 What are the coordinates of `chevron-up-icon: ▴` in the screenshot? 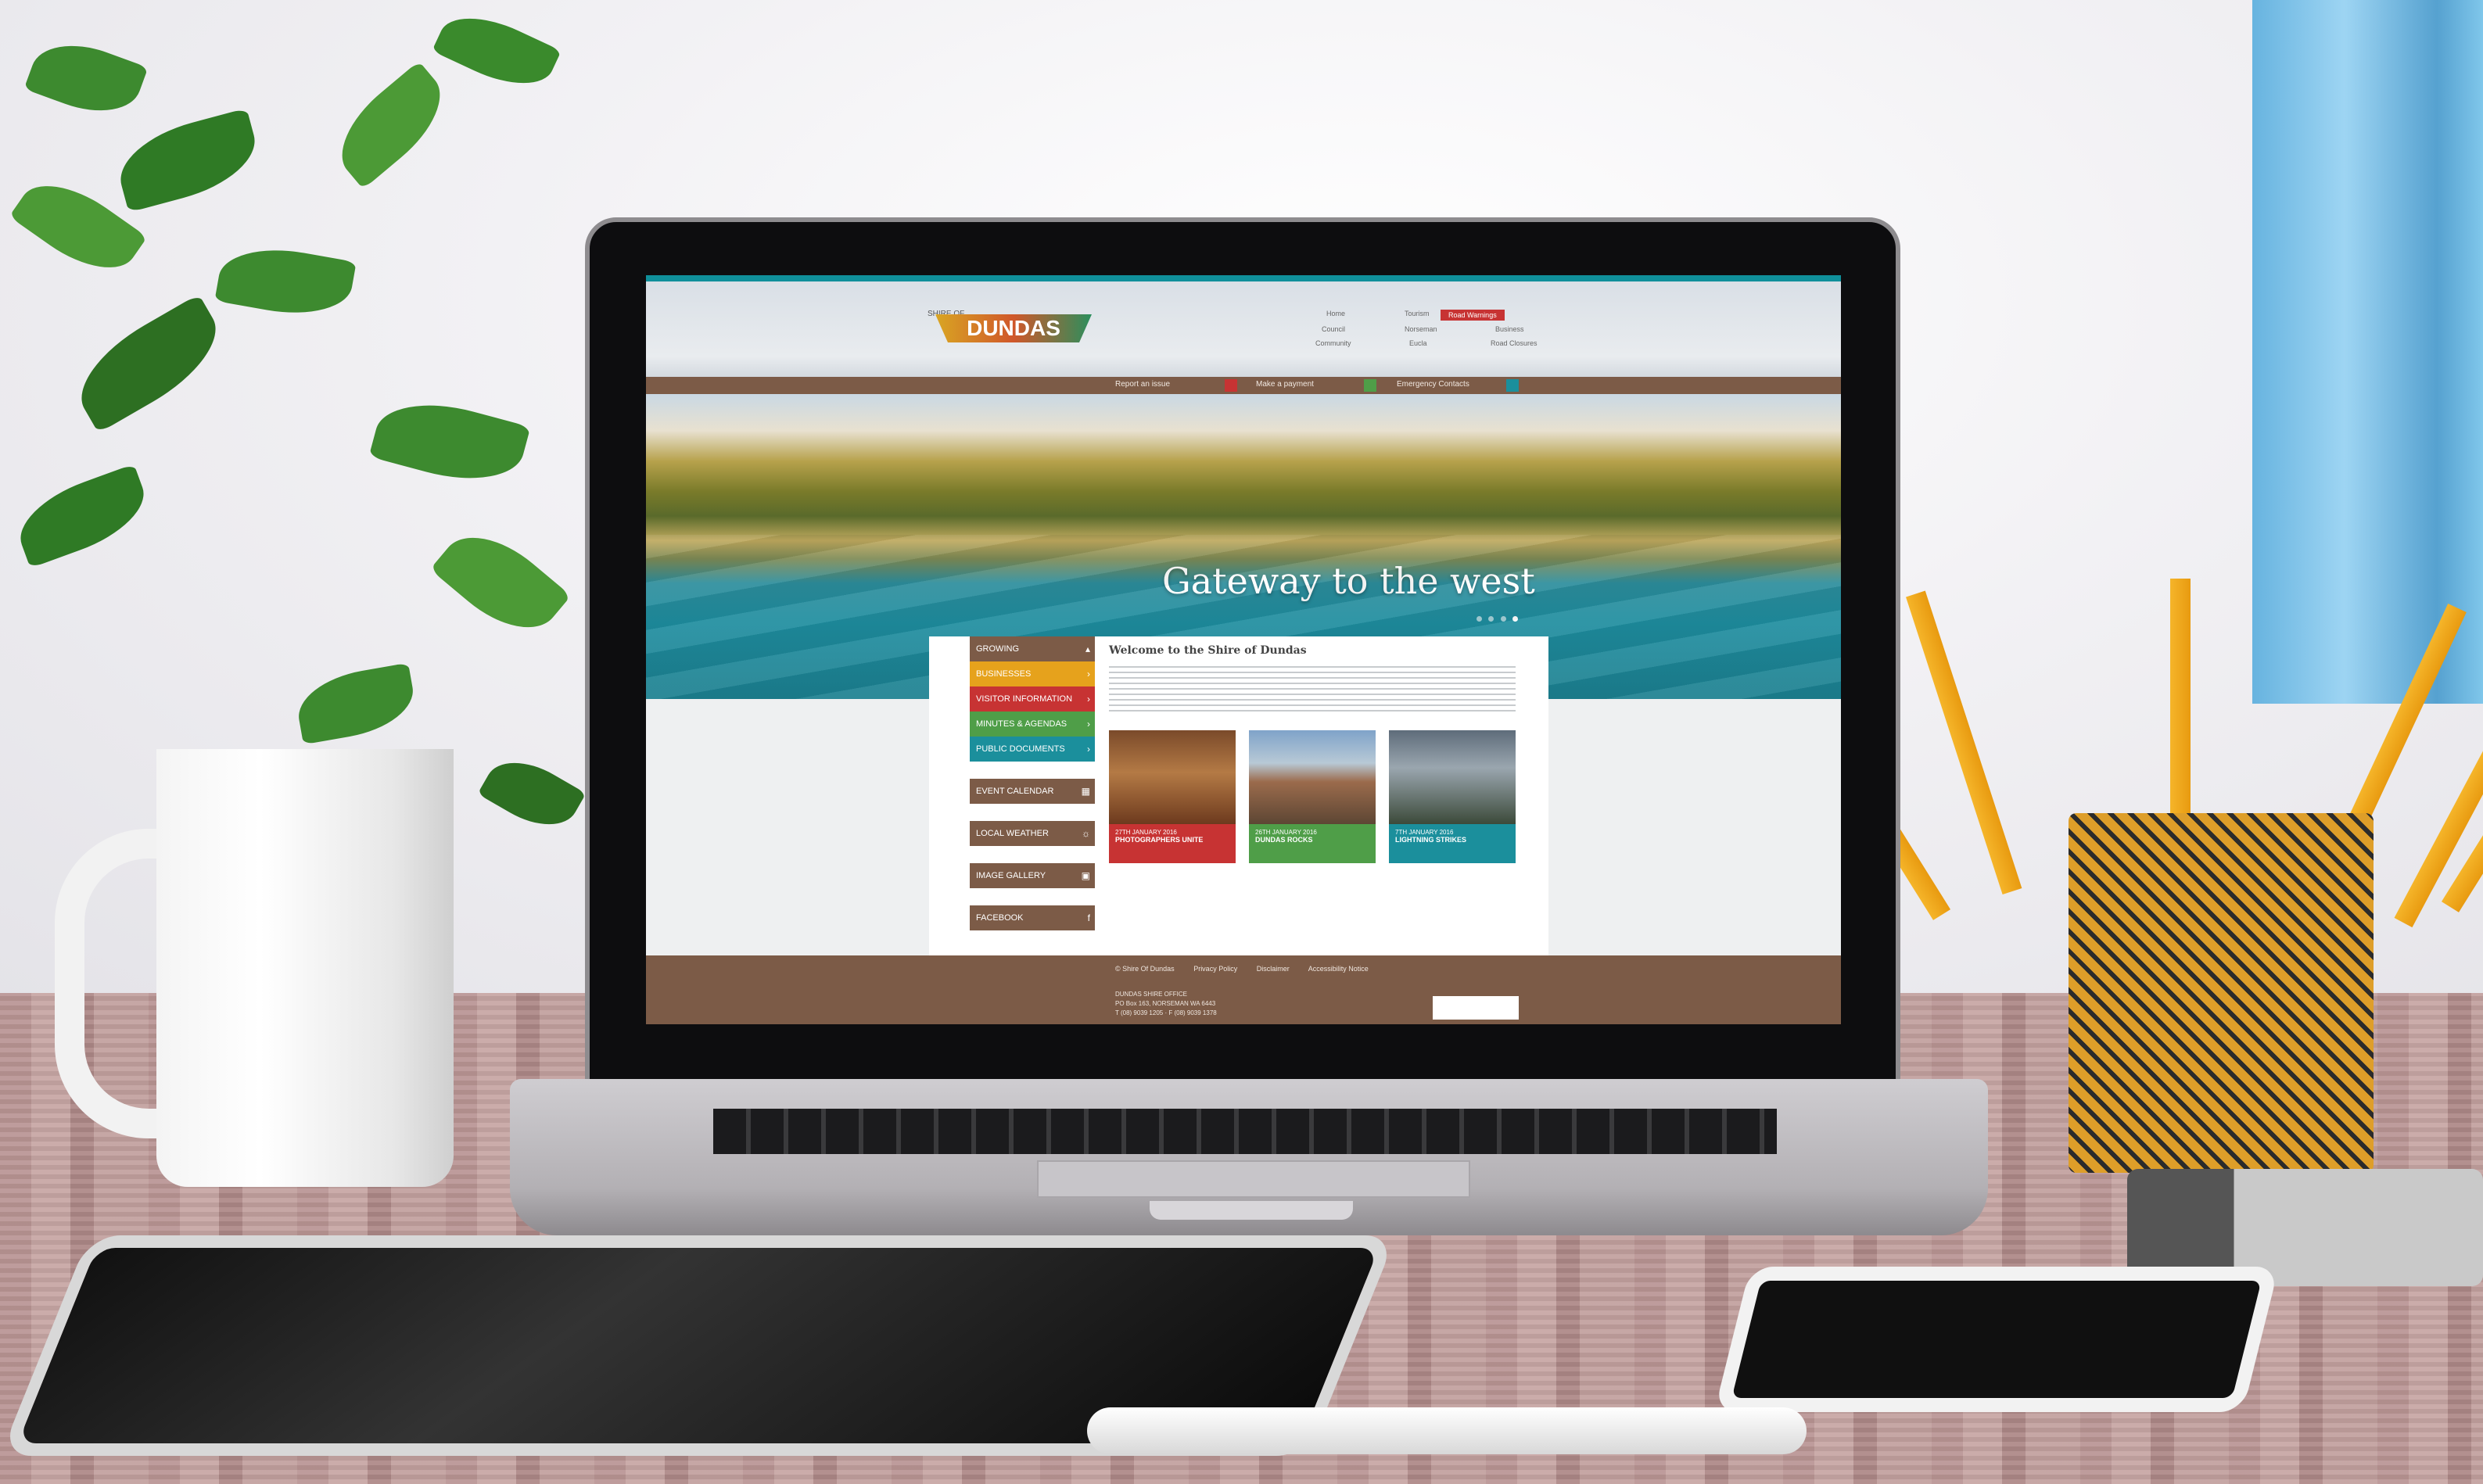 It's located at (1087, 648).